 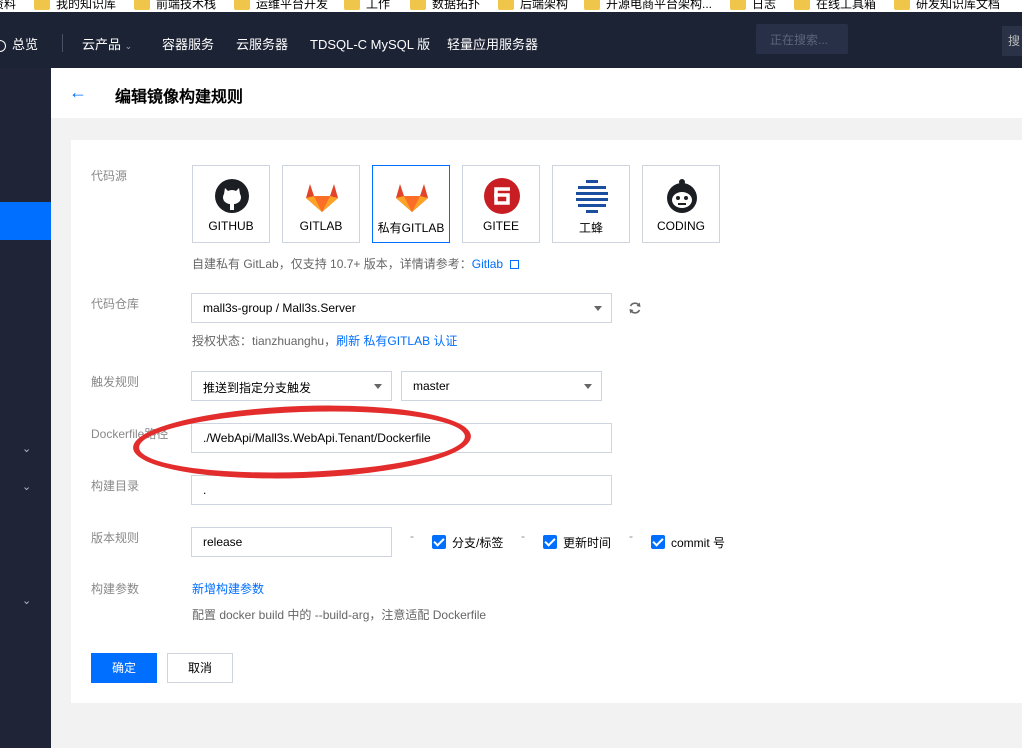 What do you see at coordinates (279, 308) in the screenshot?
I see `repo-select-value: mall3s-group / Mall3s.Server` at bounding box center [279, 308].